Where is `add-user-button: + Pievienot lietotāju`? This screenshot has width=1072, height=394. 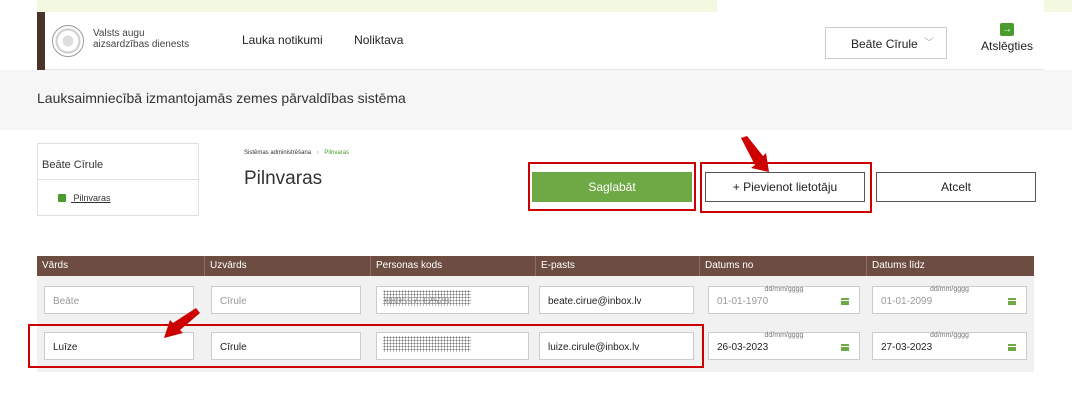 add-user-button: + Pievienot lietotāju is located at coordinates (785, 187).